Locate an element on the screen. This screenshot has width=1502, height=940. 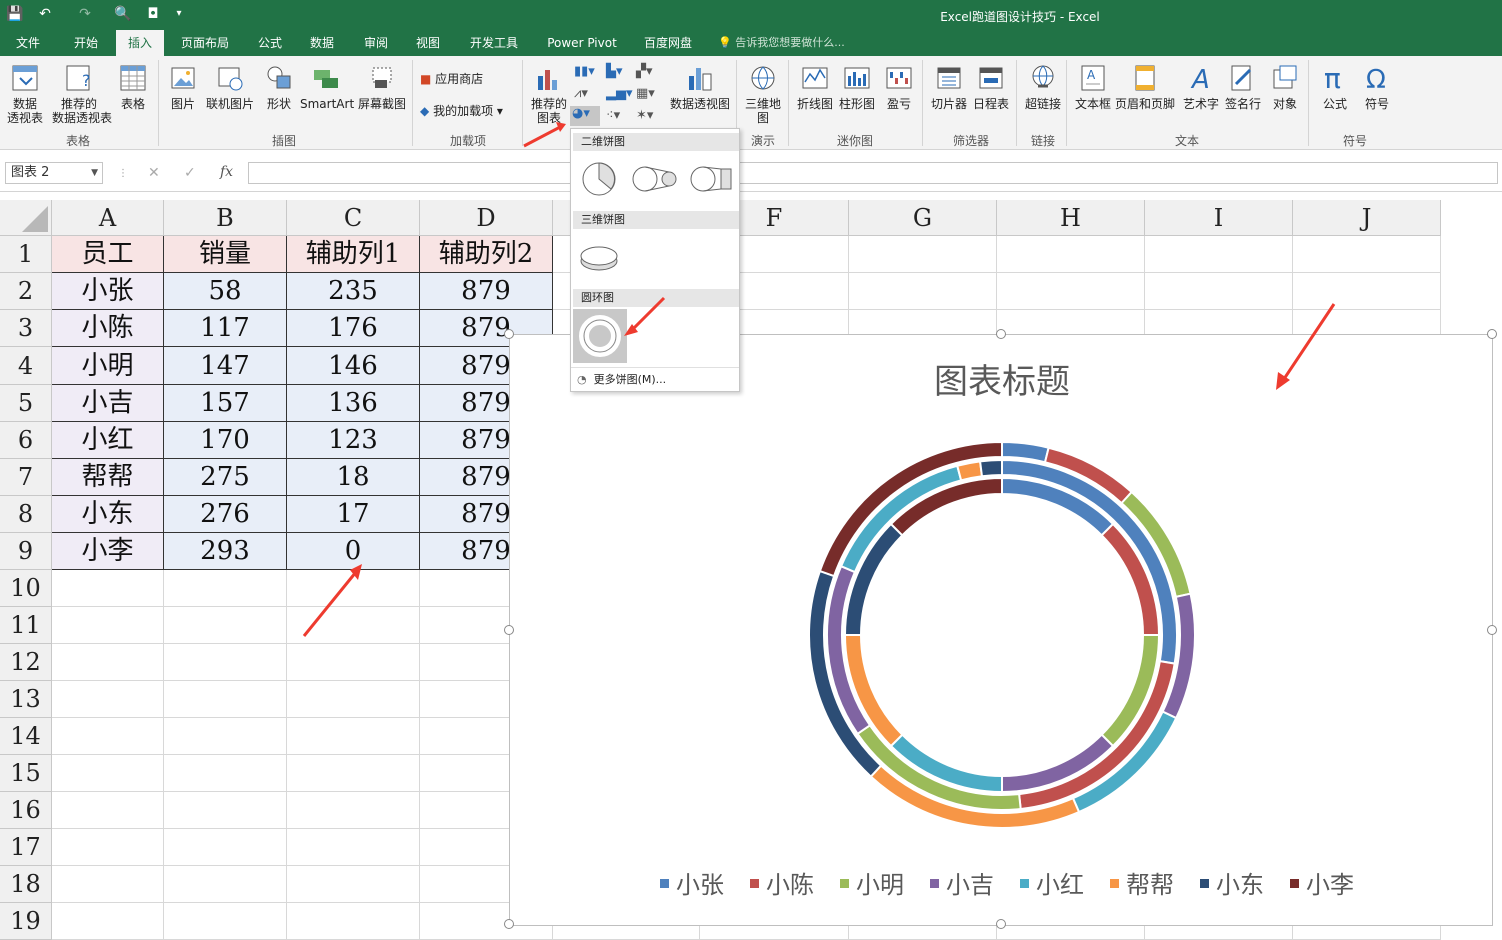
cell: 276 is located at coordinates (225, 514).